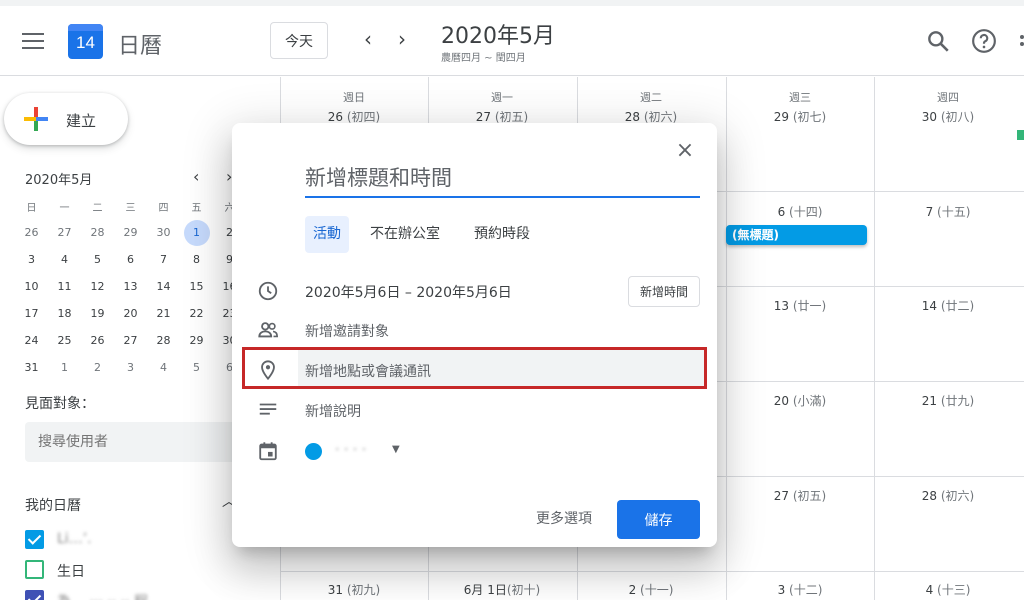  What do you see at coordinates (800, 305) in the screenshot?
I see `day-cell-label: 13 (廿一)` at bounding box center [800, 305].